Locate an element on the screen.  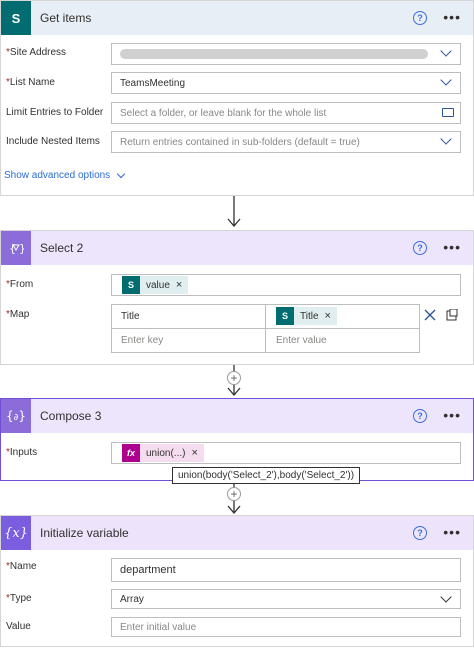
switch-map-mode-icon is located at coordinates (452, 315).